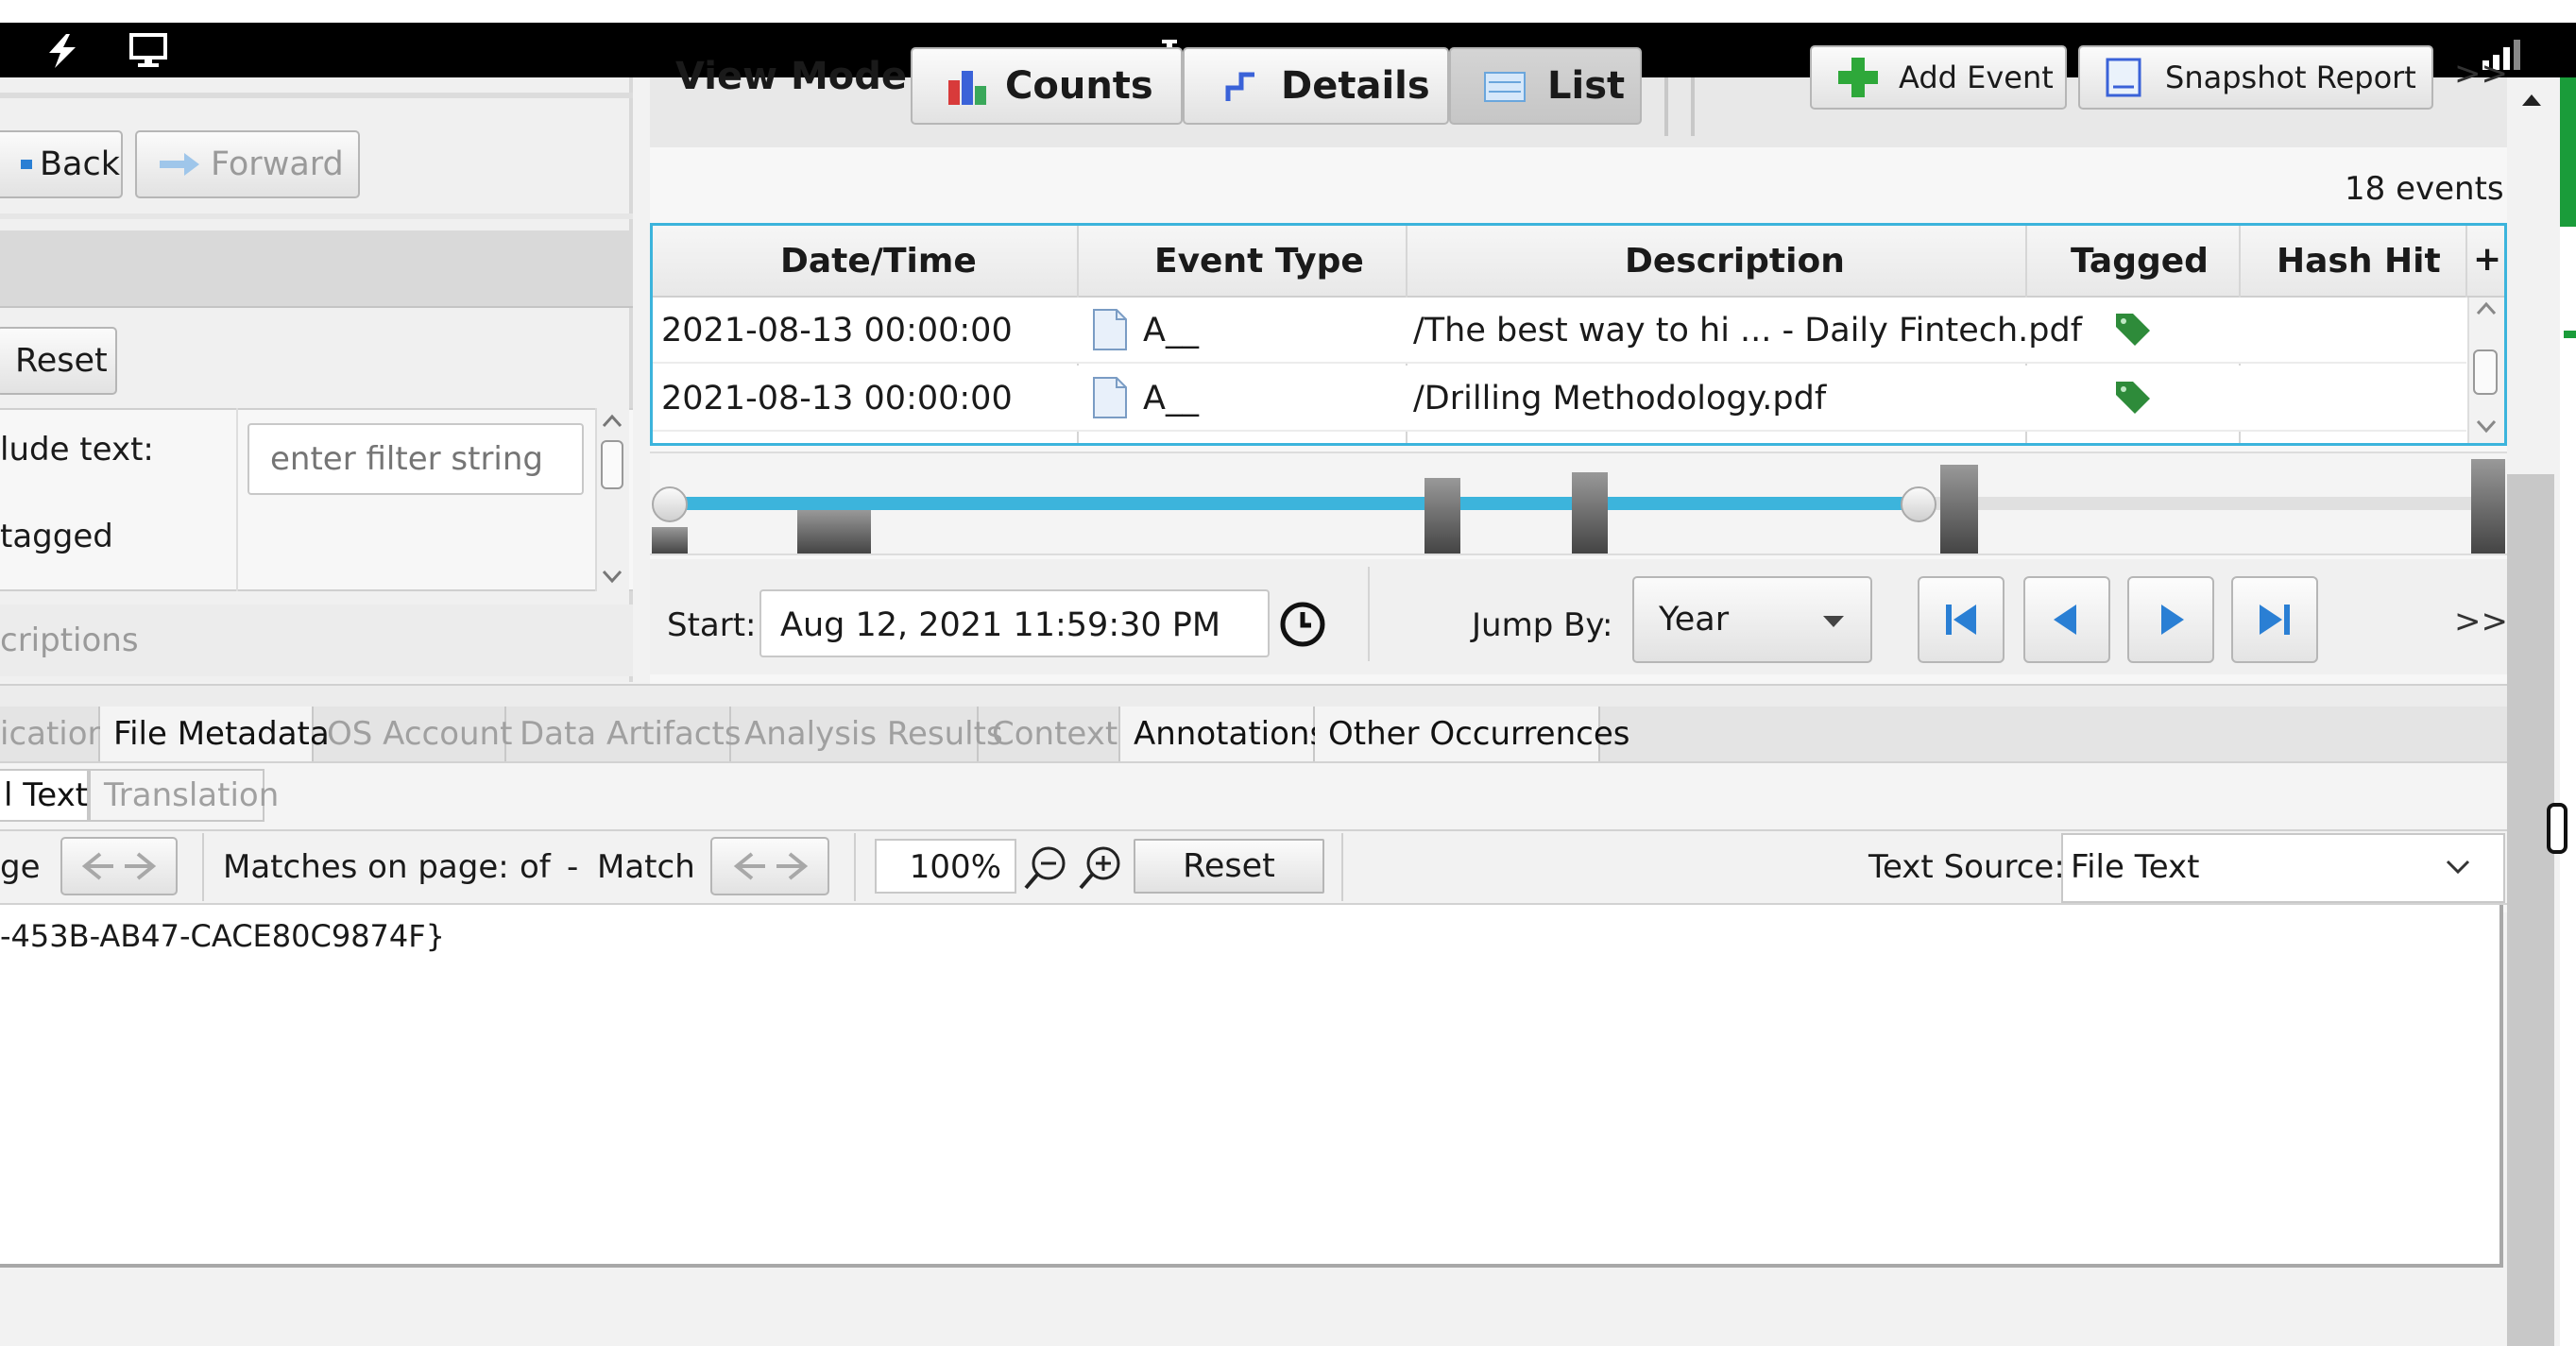 The width and height of the screenshot is (2576, 1346). What do you see at coordinates (712, 625) in the screenshot?
I see `start-label: Start:` at bounding box center [712, 625].